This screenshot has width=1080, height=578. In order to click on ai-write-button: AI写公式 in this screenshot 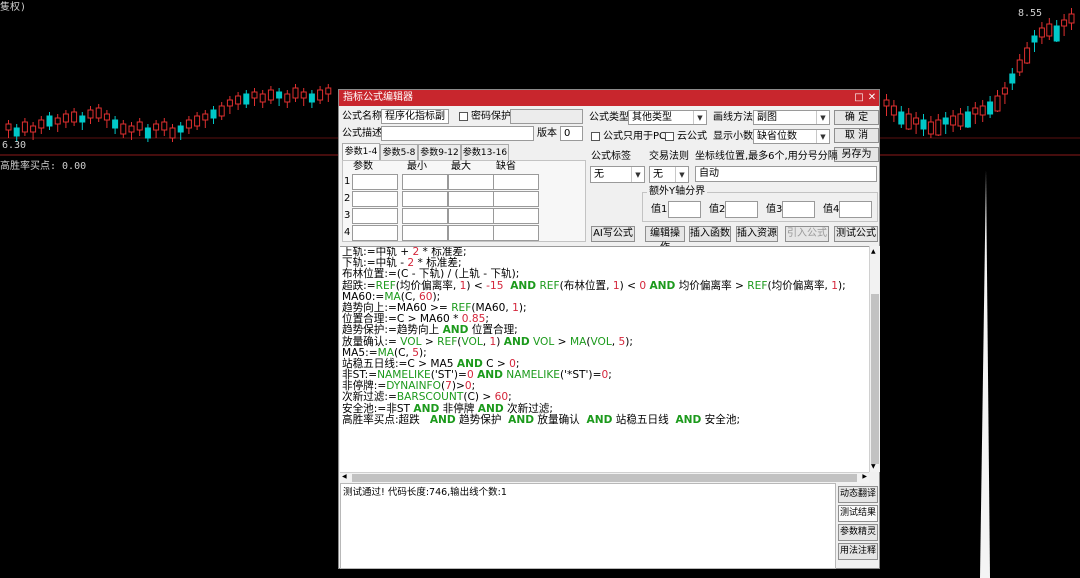, I will do `click(613, 234)`.